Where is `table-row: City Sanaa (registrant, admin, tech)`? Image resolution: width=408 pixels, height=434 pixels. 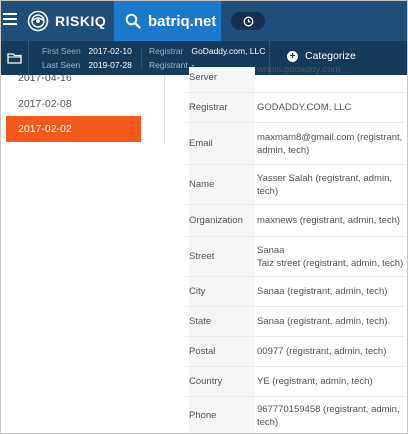
table-row: City Sanaa (registrant, admin, tech) is located at coordinates (295, 292).